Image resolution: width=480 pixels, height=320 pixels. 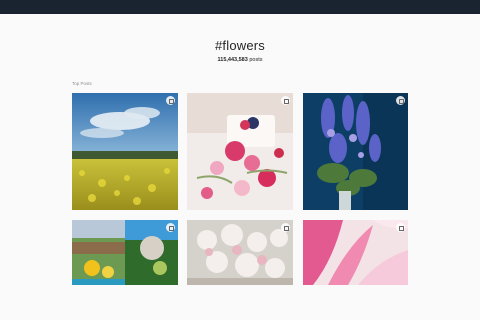 What do you see at coordinates (256, 60) in the screenshot?
I see `post-count-label: posts` at bounding box center [256, 60].